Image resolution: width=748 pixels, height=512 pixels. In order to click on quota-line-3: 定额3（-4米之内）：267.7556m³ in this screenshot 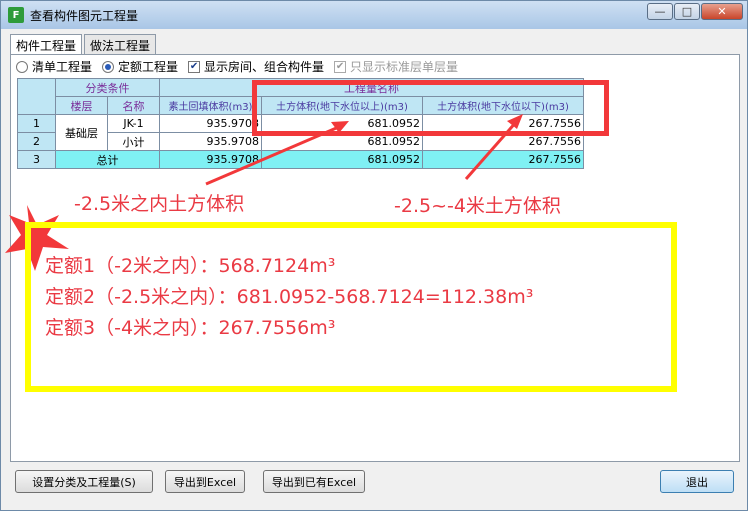, I will do `click(190, 328)`.